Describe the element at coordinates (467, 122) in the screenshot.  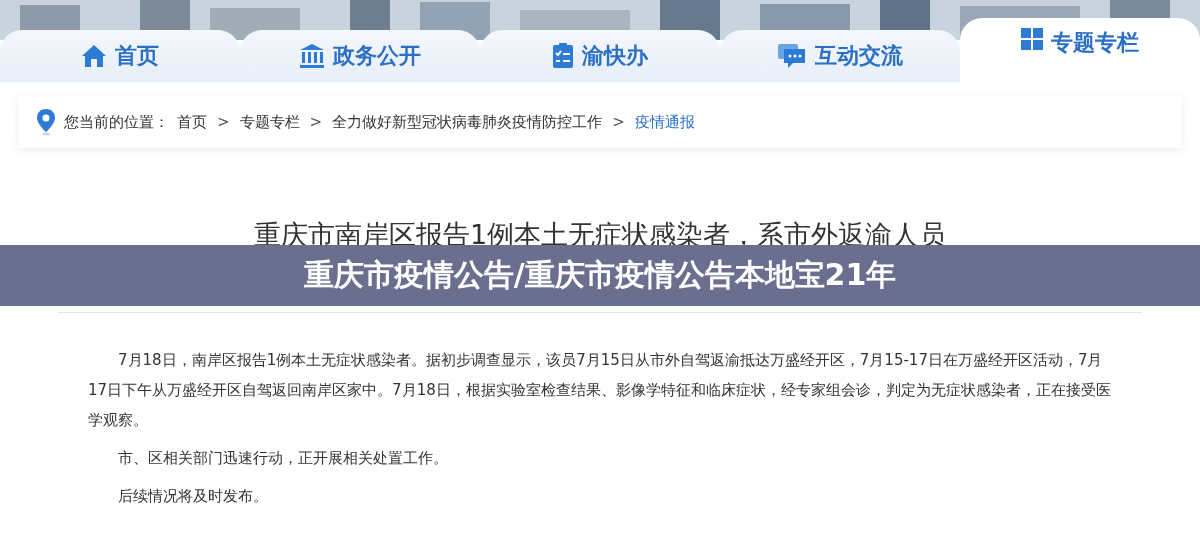
I see `breadcrumb-link: 全力做好新型冠状病毒肺炎疫情防控工作` at that location.